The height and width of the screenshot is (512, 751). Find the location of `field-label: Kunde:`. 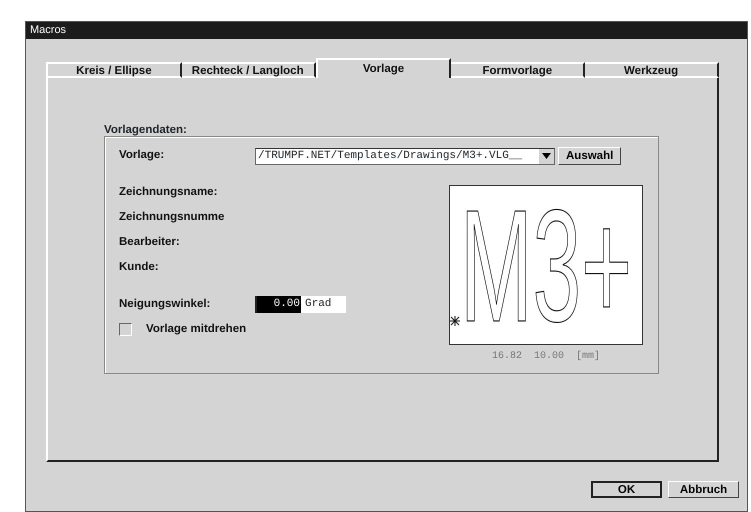

field-label: Kunde: is located at coordinates (139, 267).